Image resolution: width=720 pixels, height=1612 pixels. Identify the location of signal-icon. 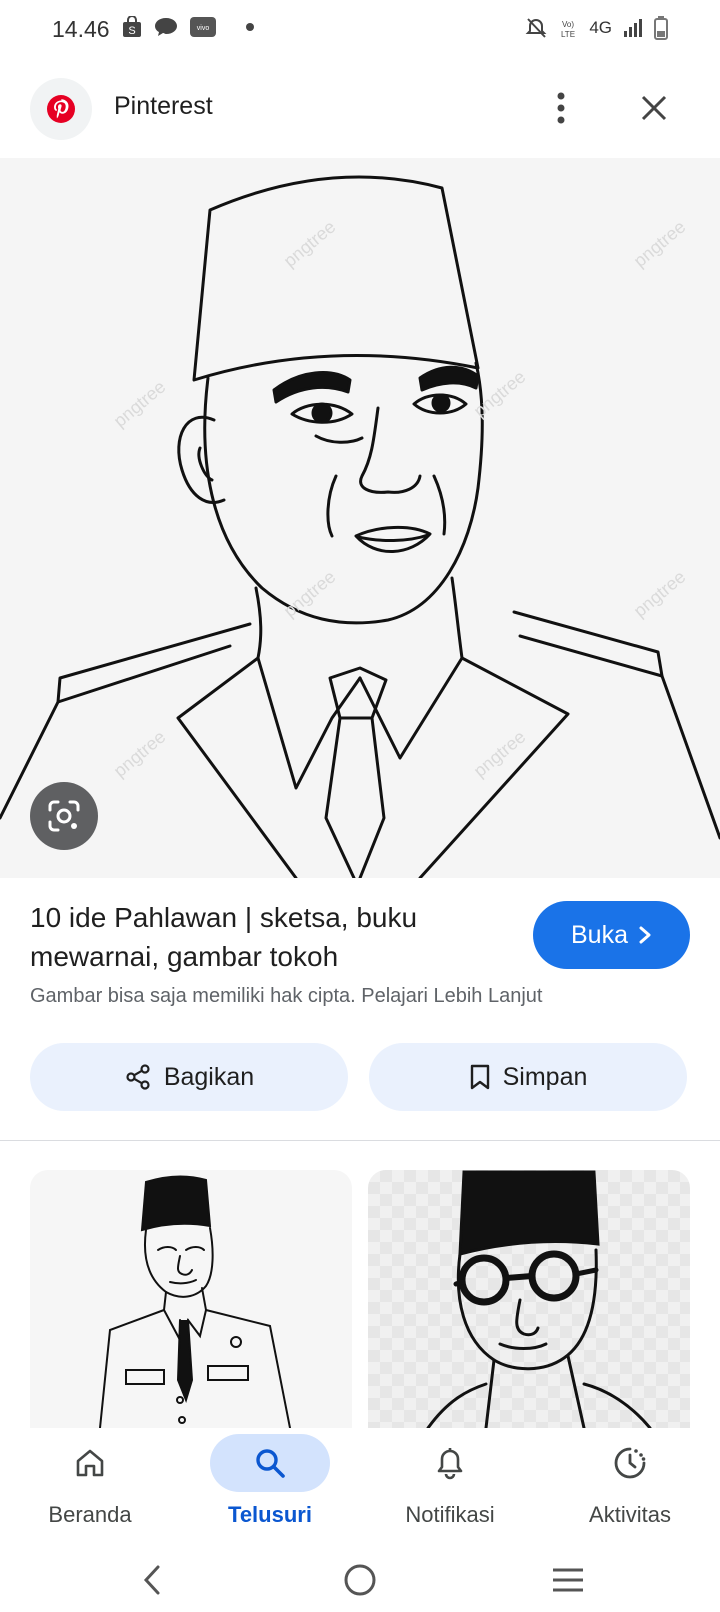
(633, 28).